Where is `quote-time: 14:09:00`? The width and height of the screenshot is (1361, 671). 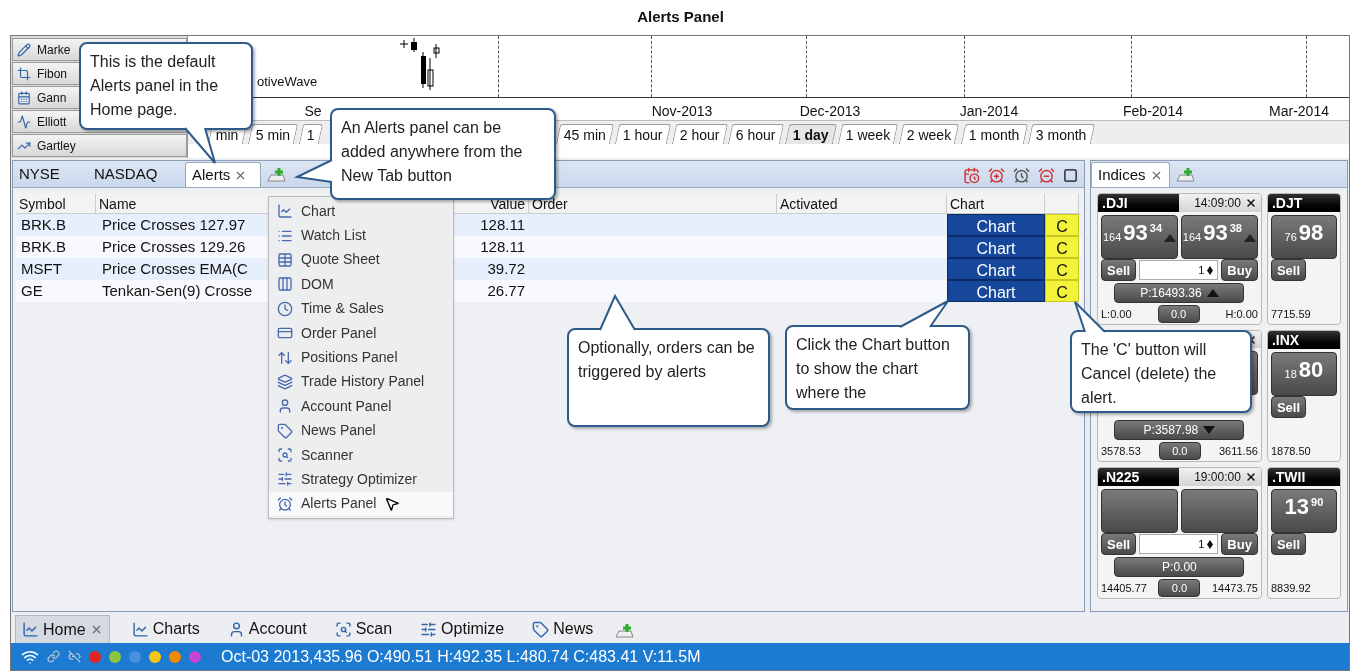
quote-time: 14:09:00 is located at coordinates (1217, 203).